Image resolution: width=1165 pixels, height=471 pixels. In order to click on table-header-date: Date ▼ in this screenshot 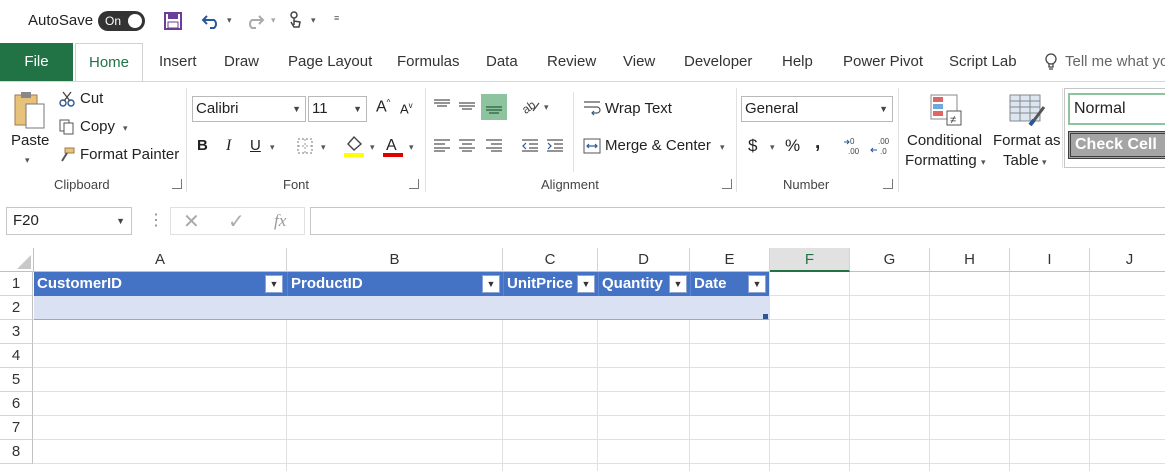, I will do `click(729, 284)`.